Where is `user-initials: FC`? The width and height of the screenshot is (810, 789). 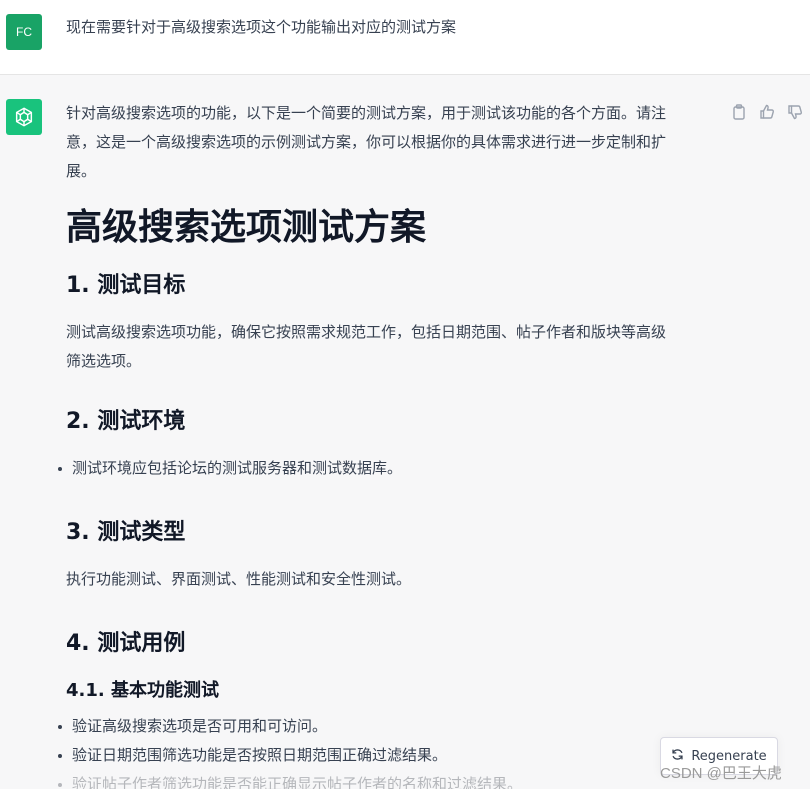
user-initials: FC is located at coordinates (24, 32).